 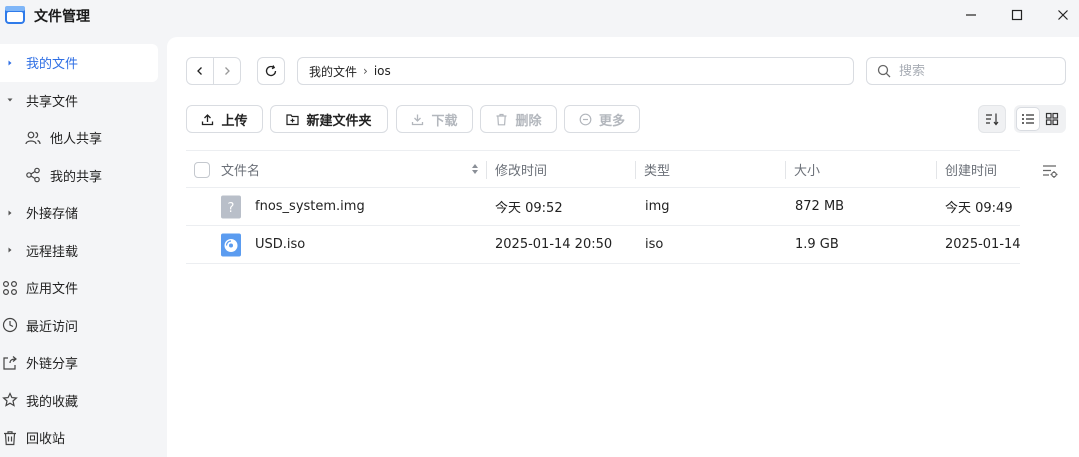 What do you see at coordinates (52, 252) in the screenshot?
I see `sidebar-item-label: 远程挂载` at bounding box center [52, 252].